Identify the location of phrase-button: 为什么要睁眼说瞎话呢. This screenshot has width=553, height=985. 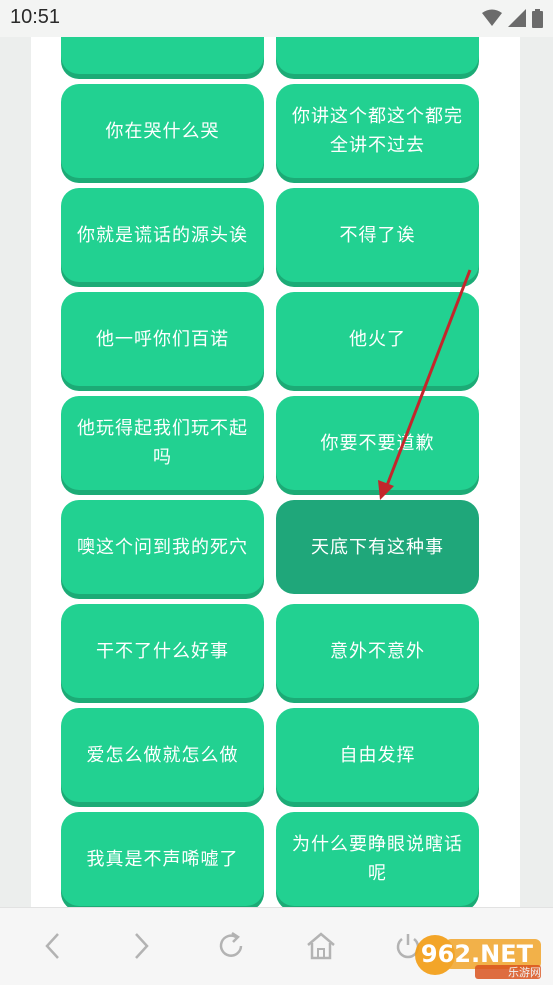
(377, 859).